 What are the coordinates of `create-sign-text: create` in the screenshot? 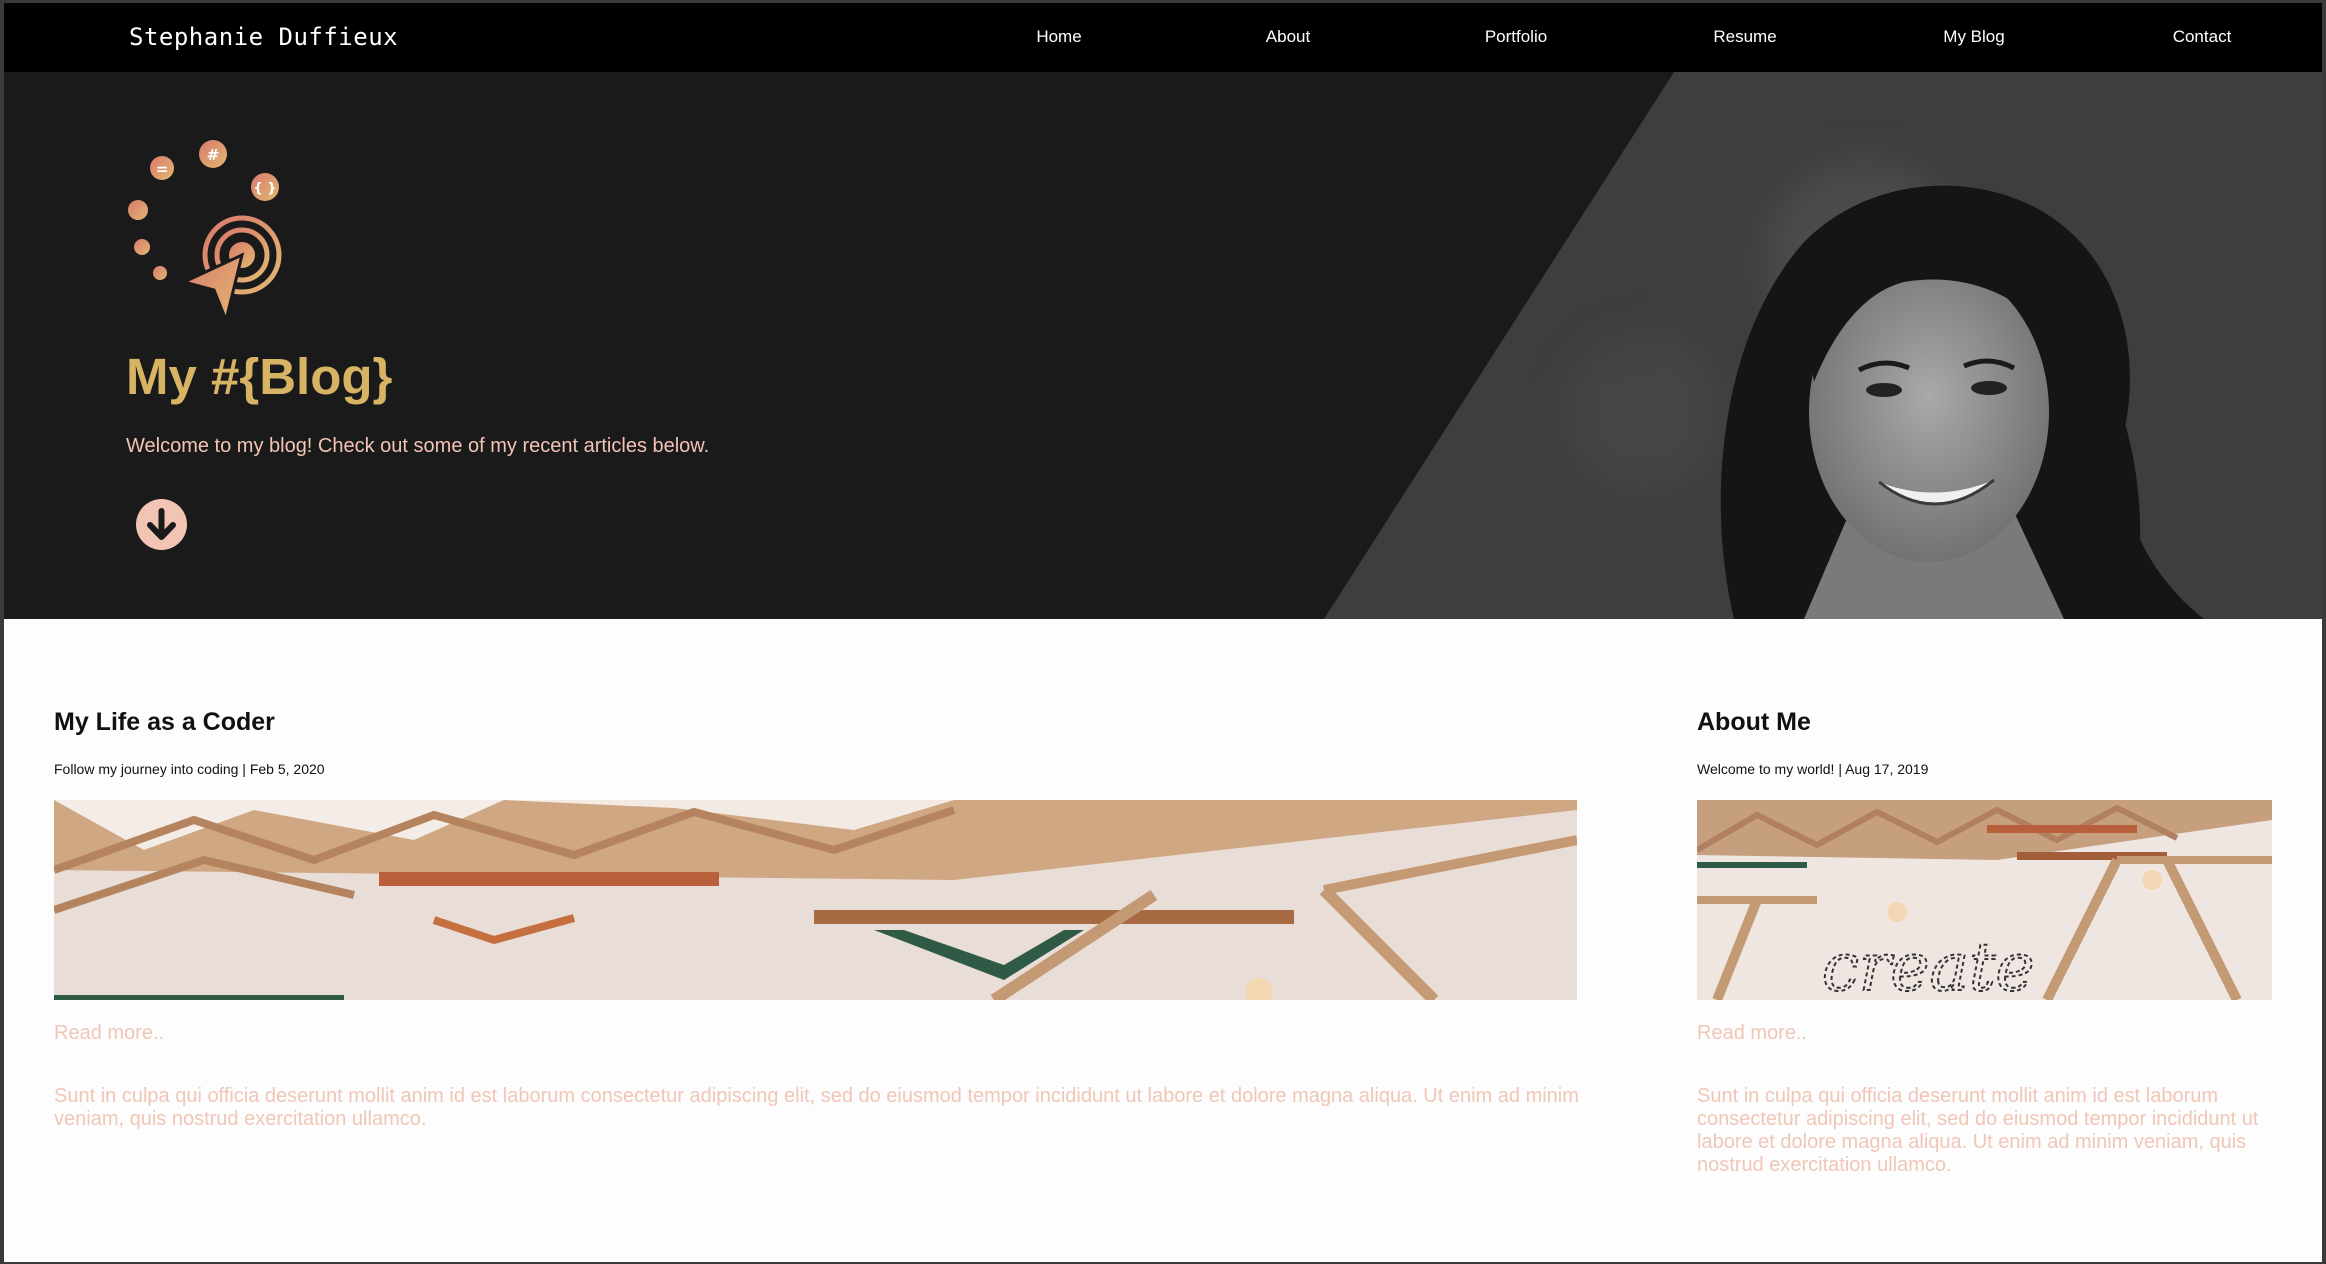 It's located at (1928, 964).